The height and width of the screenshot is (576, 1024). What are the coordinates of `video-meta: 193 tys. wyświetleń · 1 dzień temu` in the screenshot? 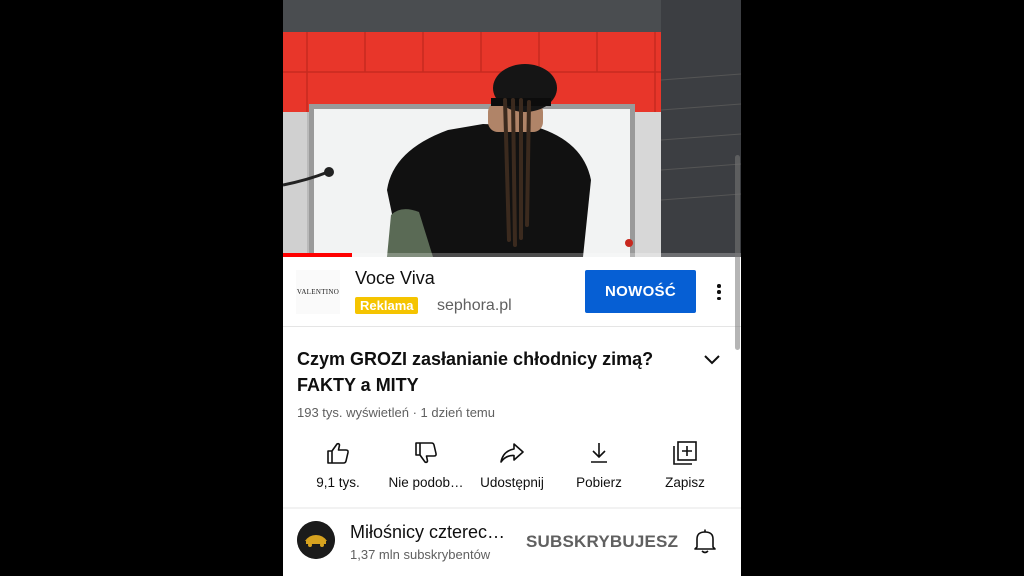 It's located at (396, 412).